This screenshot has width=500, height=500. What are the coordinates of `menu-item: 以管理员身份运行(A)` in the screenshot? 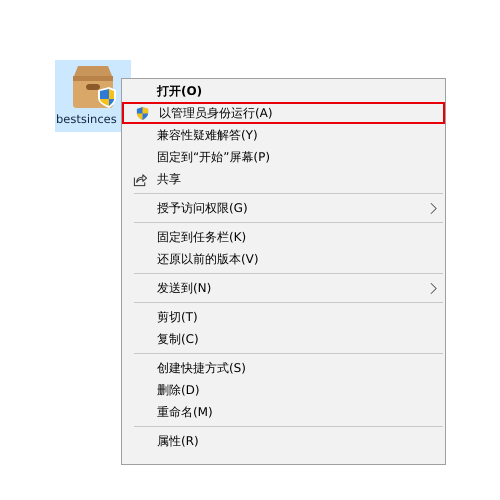 It's located at (283, 113).